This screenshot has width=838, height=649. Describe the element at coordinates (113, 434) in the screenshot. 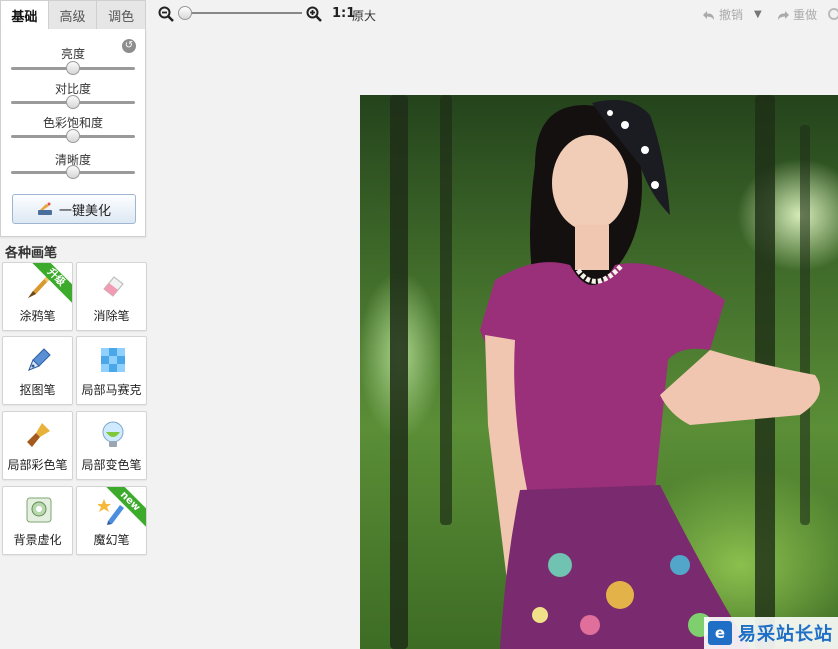

I see `color-change-icon` at that location.